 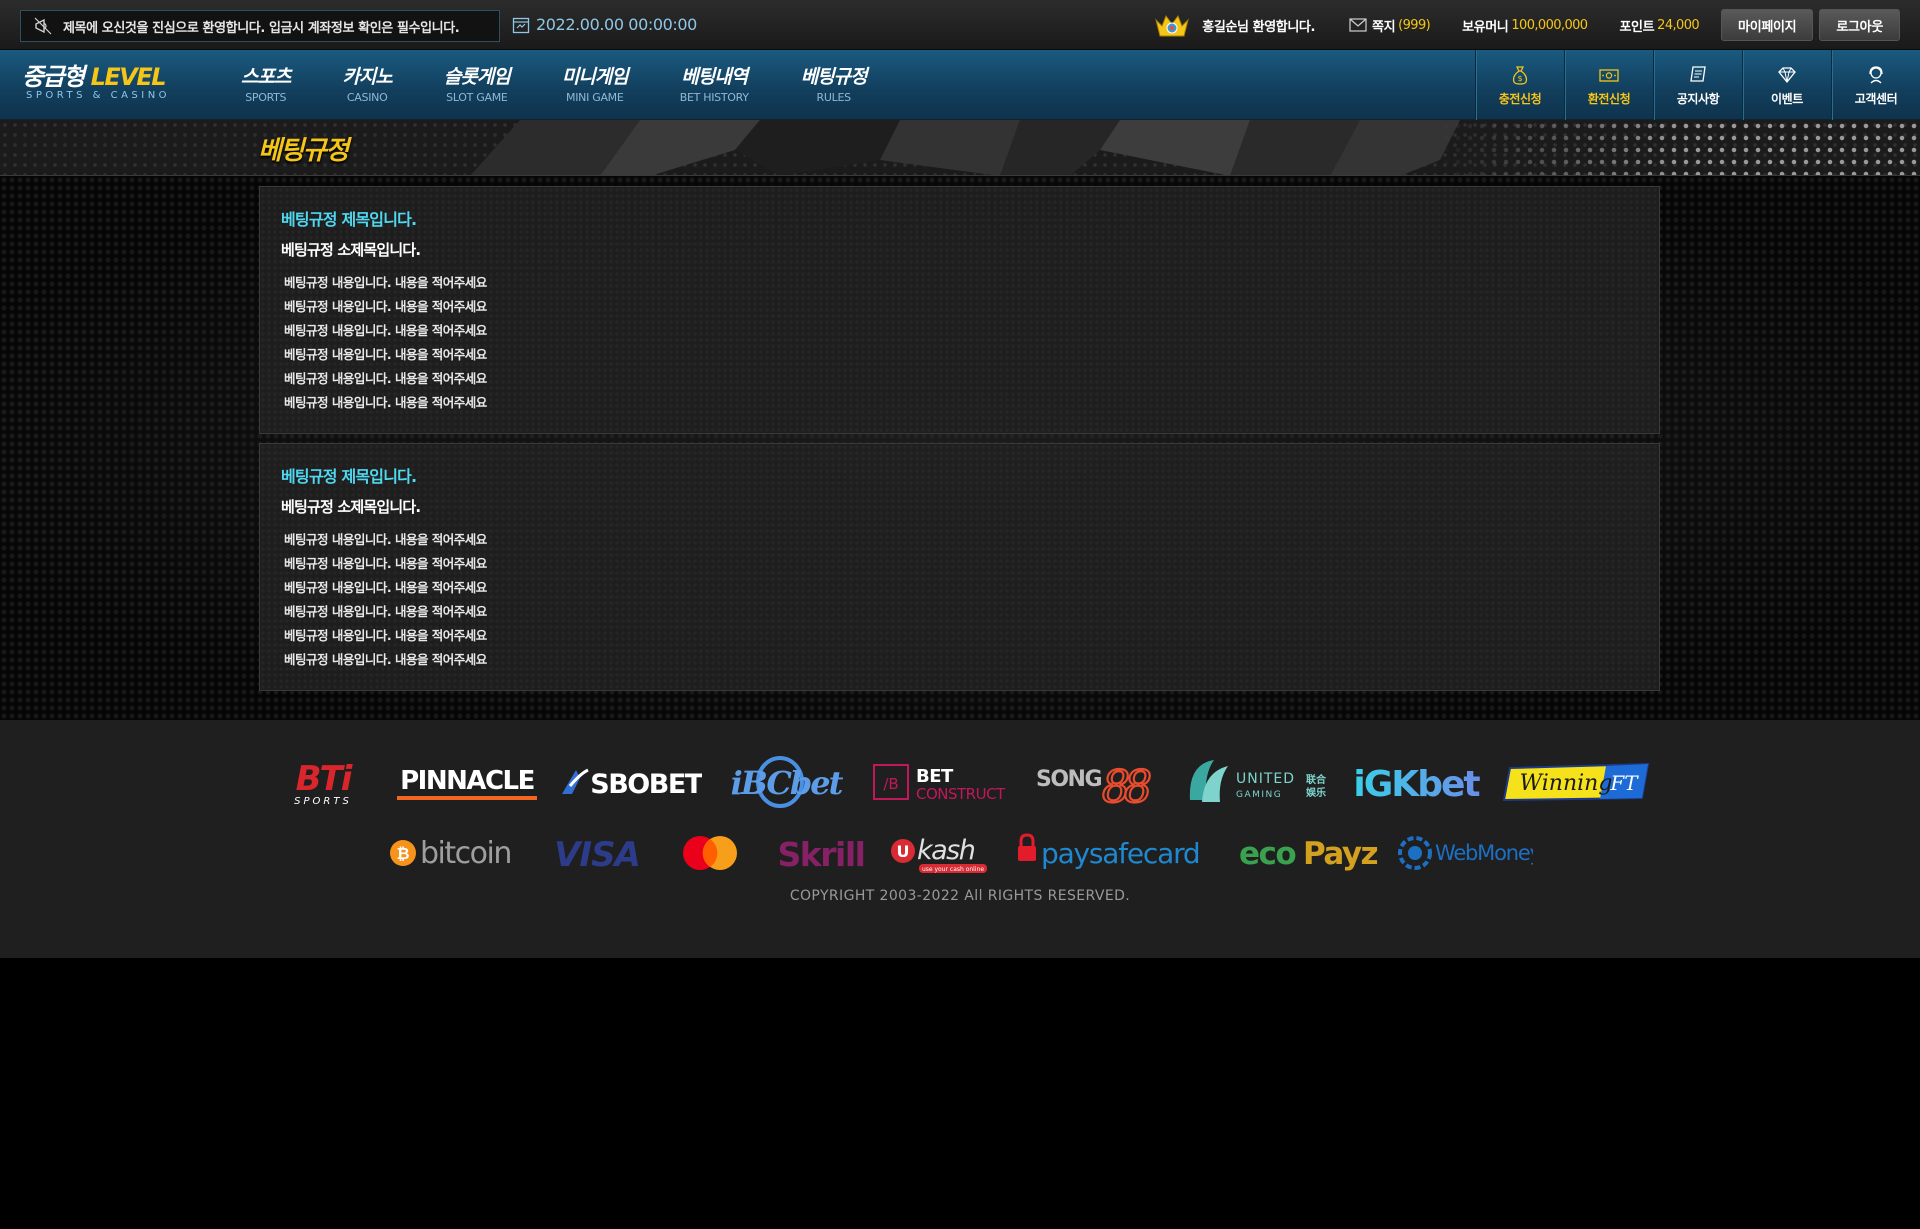 What do you see at coordinates (1259, 27) in the screenshot?
I see `welcome-text: 홍길순님 환영합니다.` at bounding box center [1259, 27].